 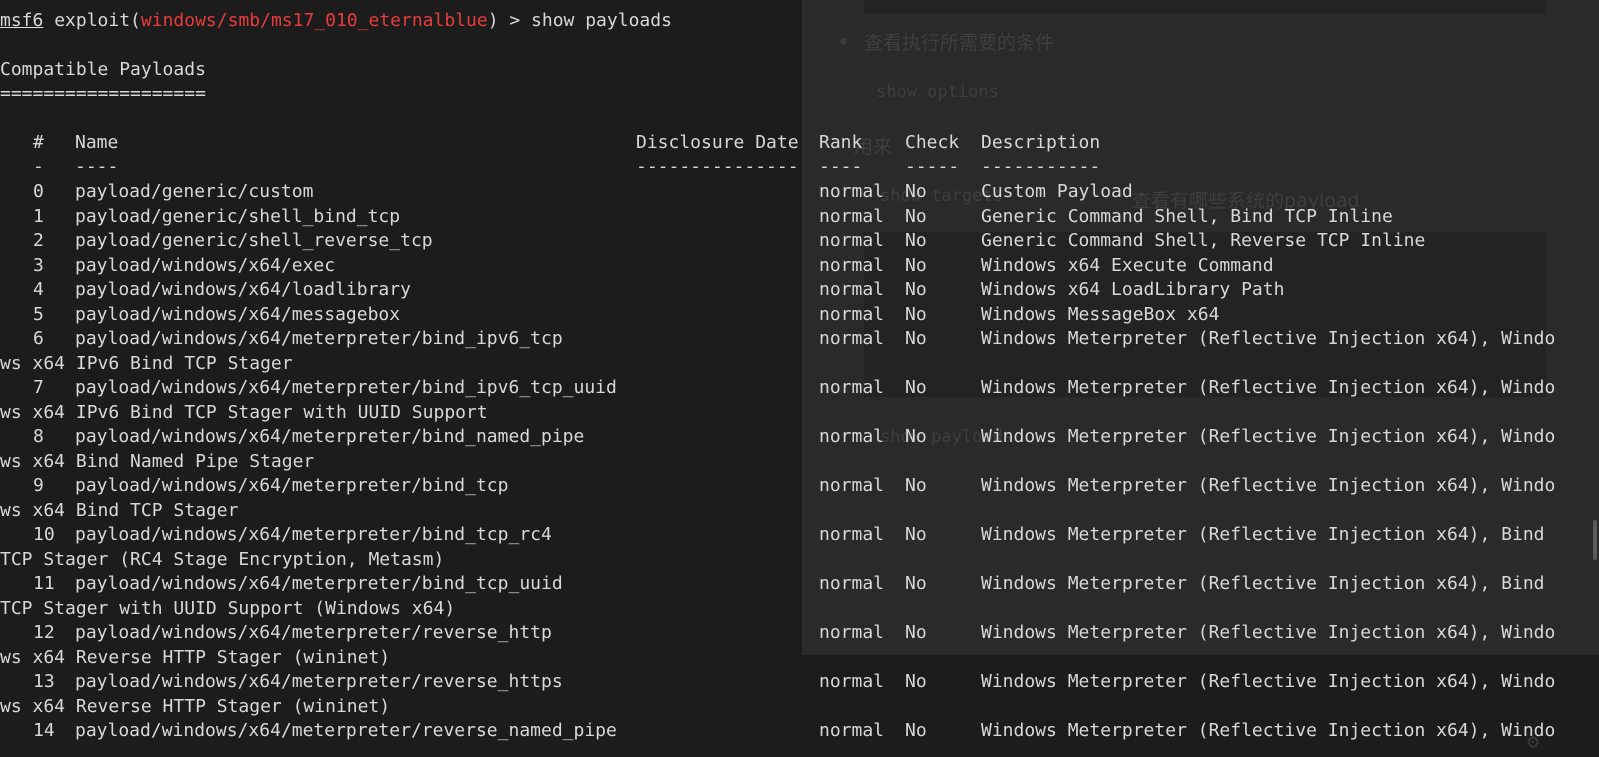 What do you see at coordinates (38, 387) in the screenshot?
I see `row-number: 7` at bounding box center [38, 387].